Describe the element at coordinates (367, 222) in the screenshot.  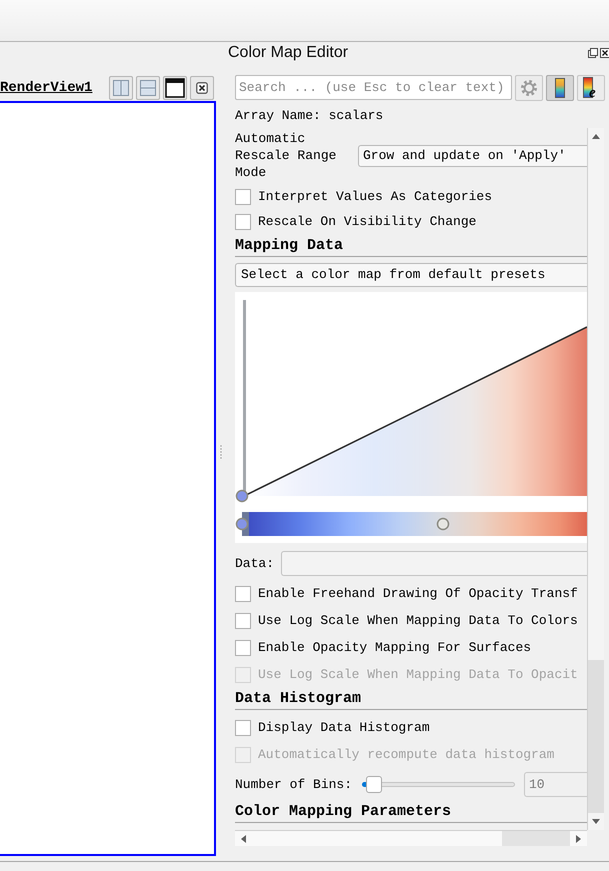
I see `checkbox-label: Rescale On Visibility Change` at that location.